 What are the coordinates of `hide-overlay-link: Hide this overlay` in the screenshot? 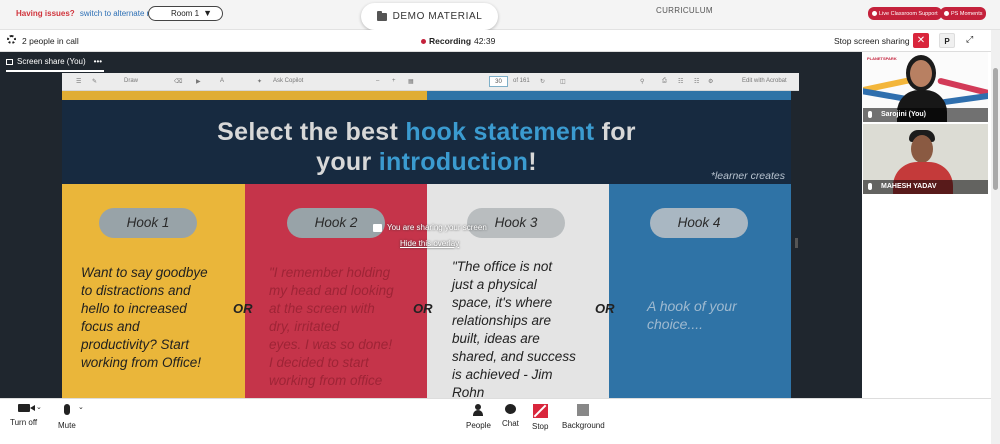 It's located at (429, 243).